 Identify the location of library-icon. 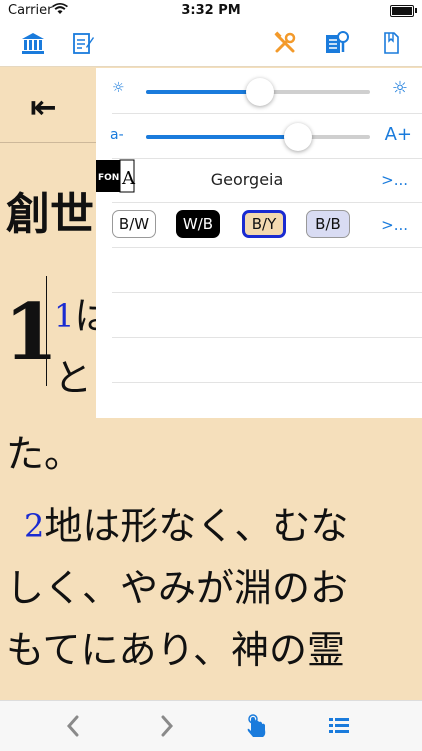
(33, 43).